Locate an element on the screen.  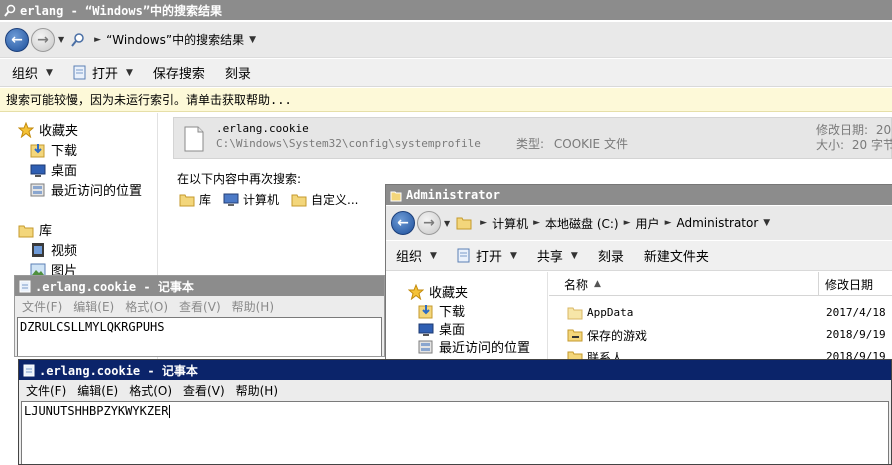
notepad-back-menubar: 文件(F) 编辑(E) 格式(O) 查看(V) 帮助(H) is located at coordinates (199, 306).